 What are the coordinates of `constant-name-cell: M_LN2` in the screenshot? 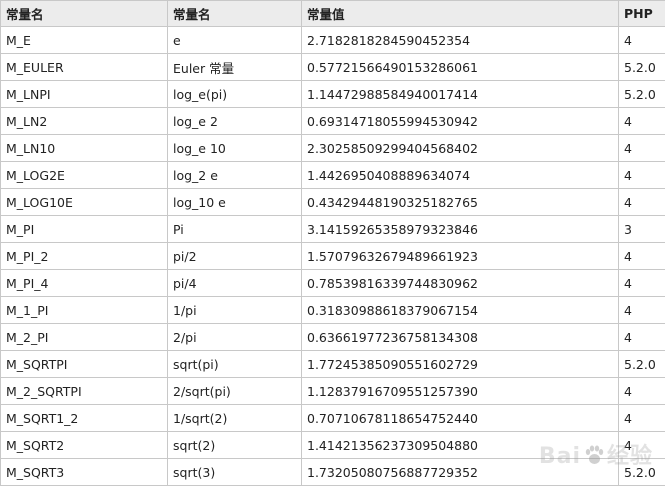 It's located at (84, 121).